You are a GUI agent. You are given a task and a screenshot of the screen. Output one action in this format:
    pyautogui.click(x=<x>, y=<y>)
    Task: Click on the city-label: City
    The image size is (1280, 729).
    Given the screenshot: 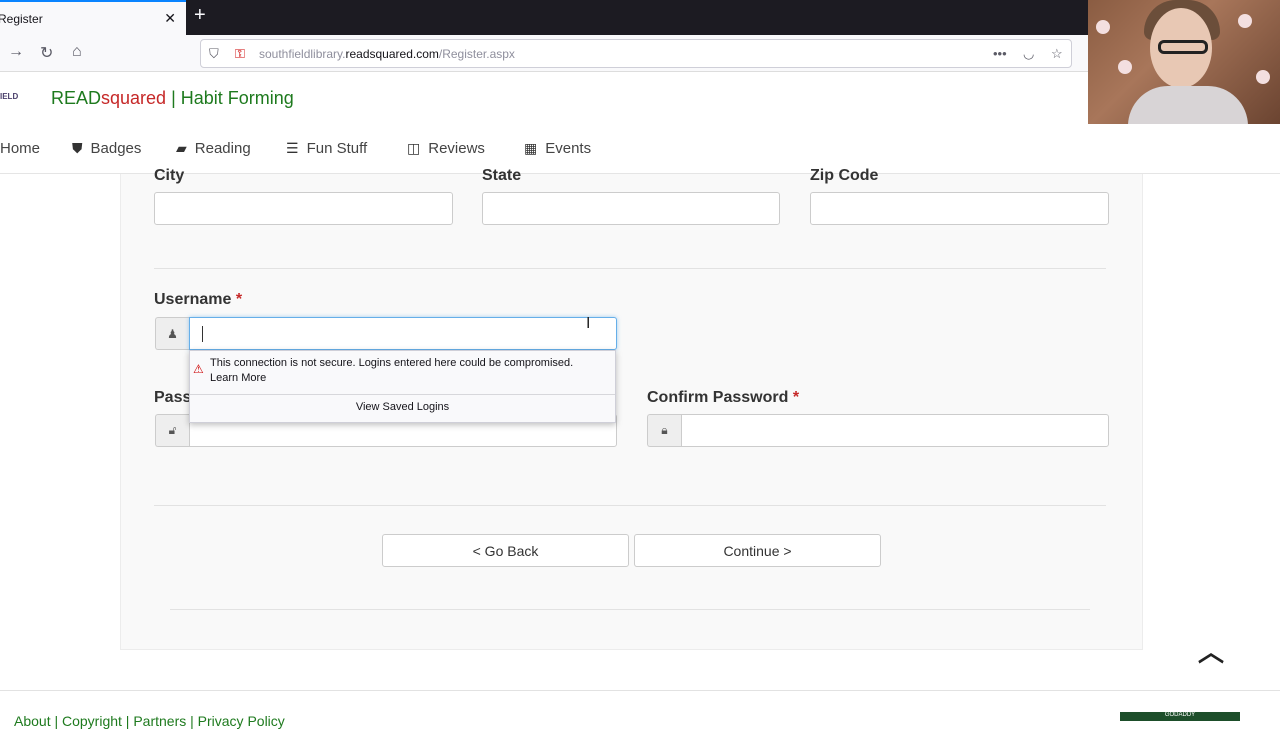 What is the action you would take?
    pyautogui.click(x=169, y=175)
    